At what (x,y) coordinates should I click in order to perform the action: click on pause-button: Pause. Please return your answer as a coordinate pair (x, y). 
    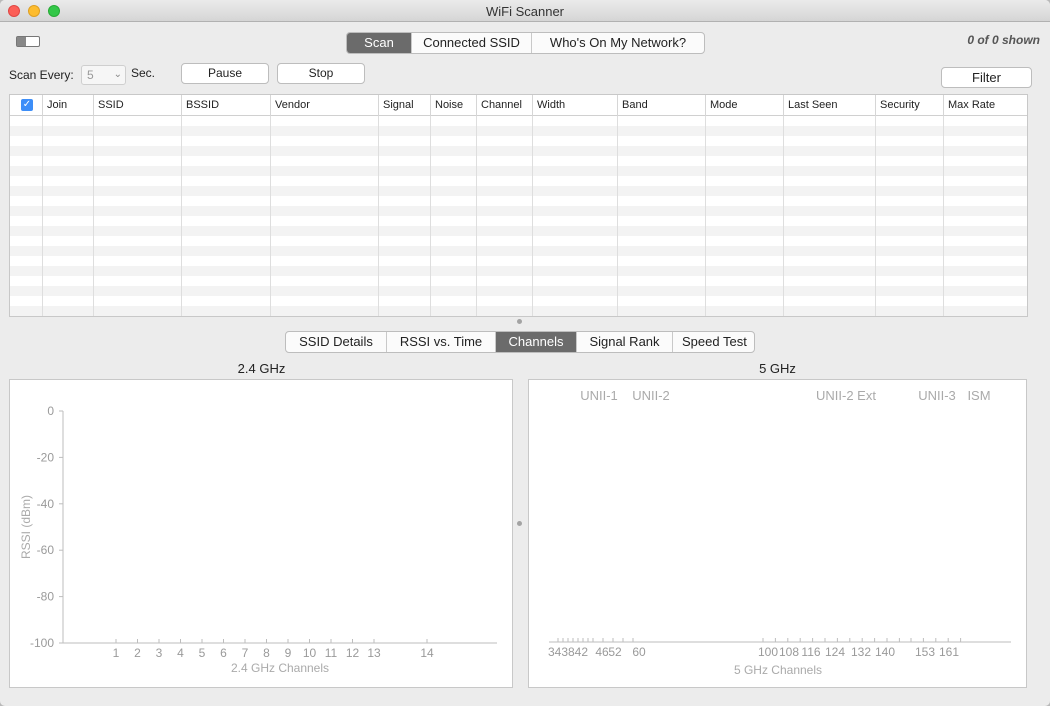
    Looking at the image, I should click on (225, 73).